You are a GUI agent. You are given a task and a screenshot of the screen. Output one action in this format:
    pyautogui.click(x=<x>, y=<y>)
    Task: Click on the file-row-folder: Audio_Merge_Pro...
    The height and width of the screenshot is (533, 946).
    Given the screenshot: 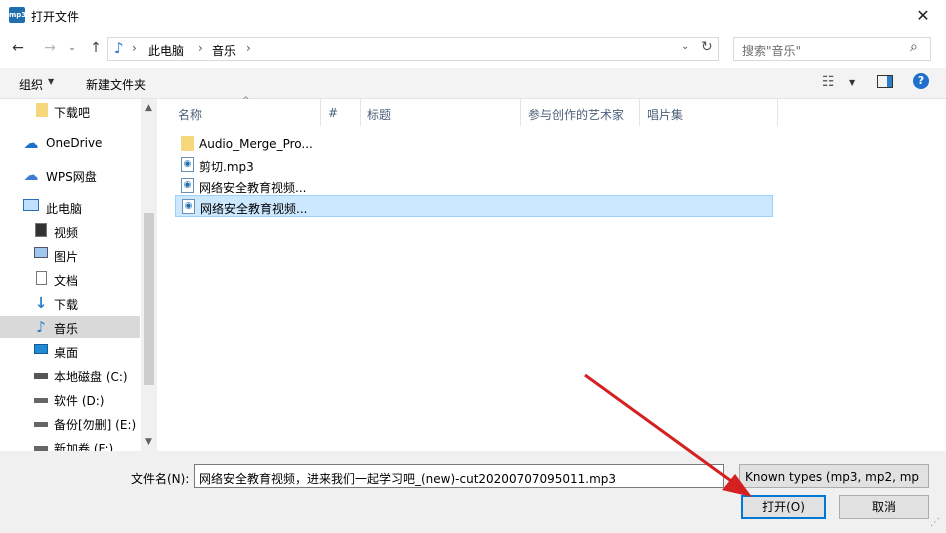 What is the action you would take?
    pyautogui.click(x=474, y=144)
    